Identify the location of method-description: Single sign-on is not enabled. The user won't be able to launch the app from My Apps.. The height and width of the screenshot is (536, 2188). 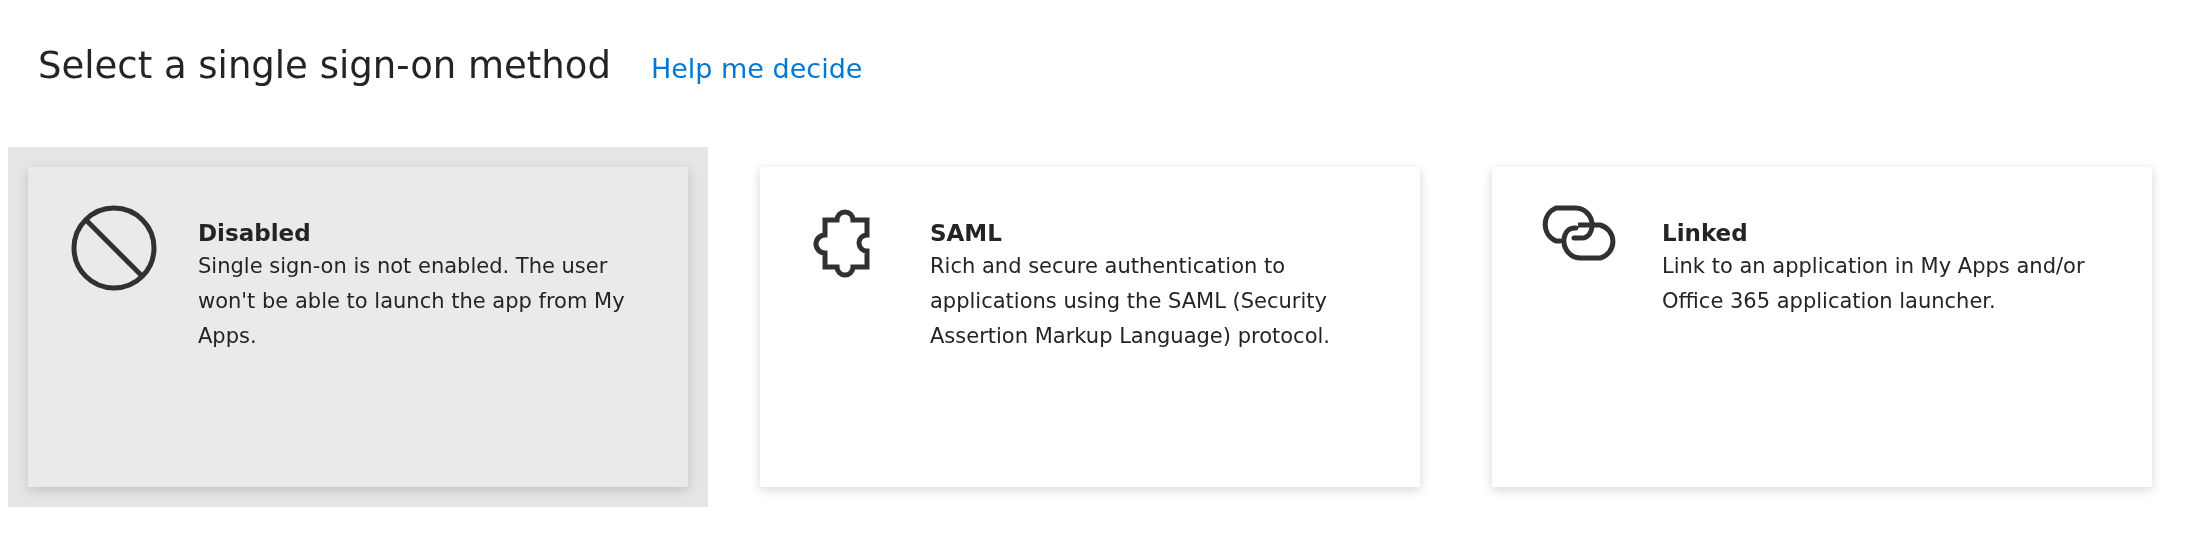
(412, 301).